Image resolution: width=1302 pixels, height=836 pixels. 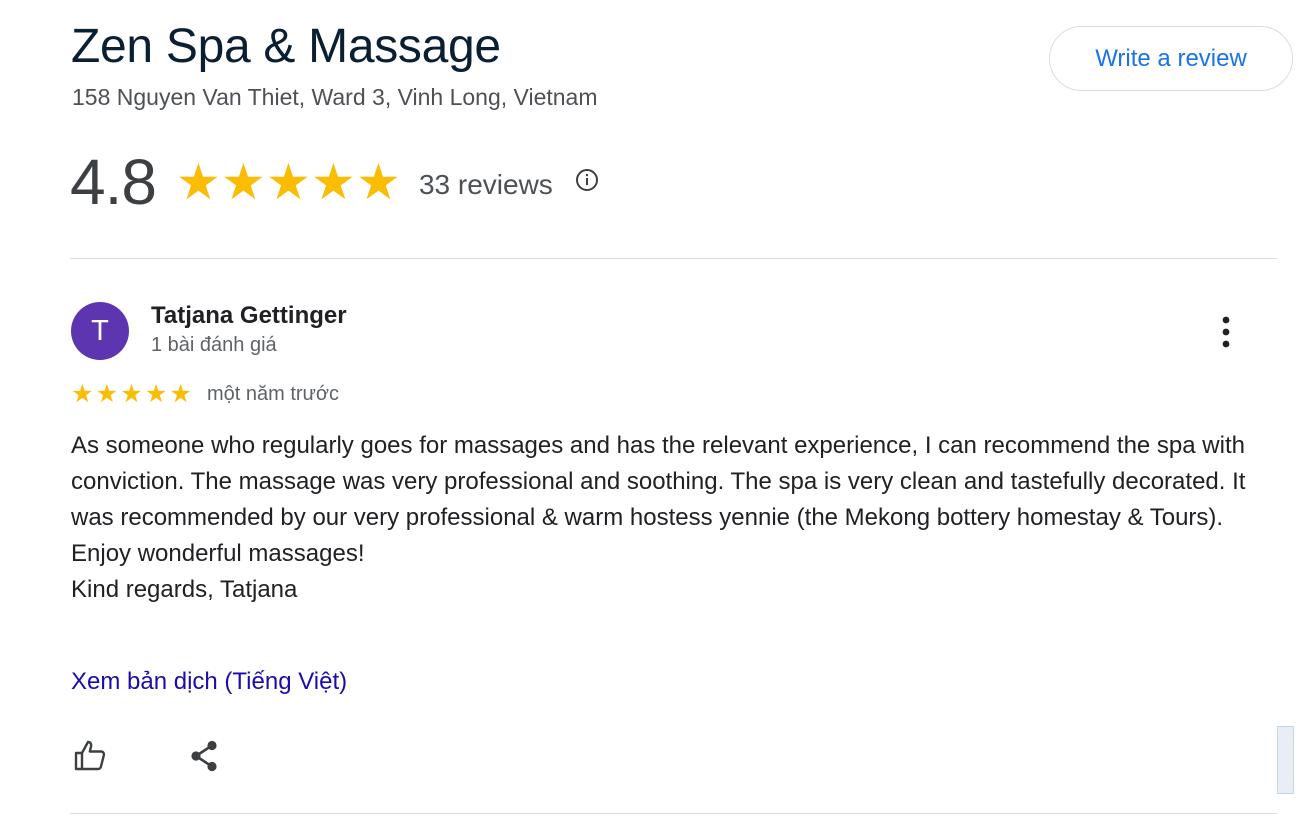 What do you see at coordinates (1226, 332) in the screenshot?
I see `more-options-icon` at bounding box center [1226, 332].